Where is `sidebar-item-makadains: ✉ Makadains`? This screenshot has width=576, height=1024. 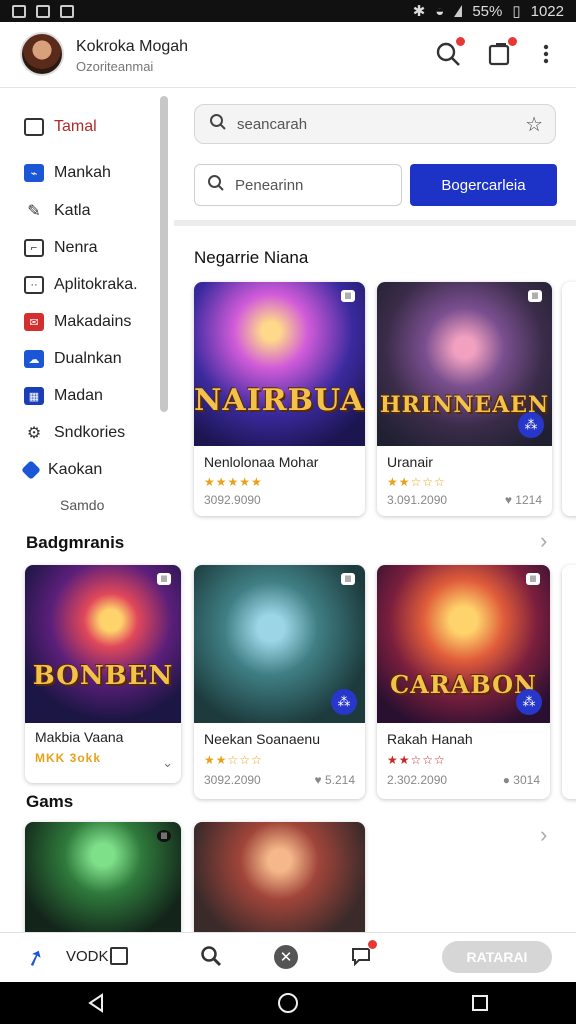
sidebar-item-makadains: ✉ Makadains is located at coordinates (77, 322).